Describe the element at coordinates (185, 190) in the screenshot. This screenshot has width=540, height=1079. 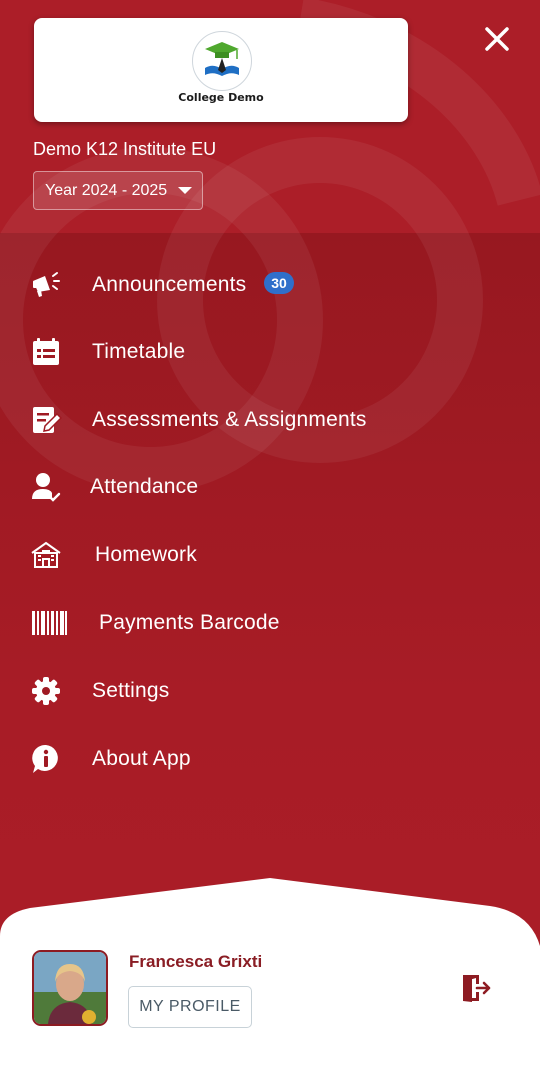
I see `chevron-down-icon` at that location.